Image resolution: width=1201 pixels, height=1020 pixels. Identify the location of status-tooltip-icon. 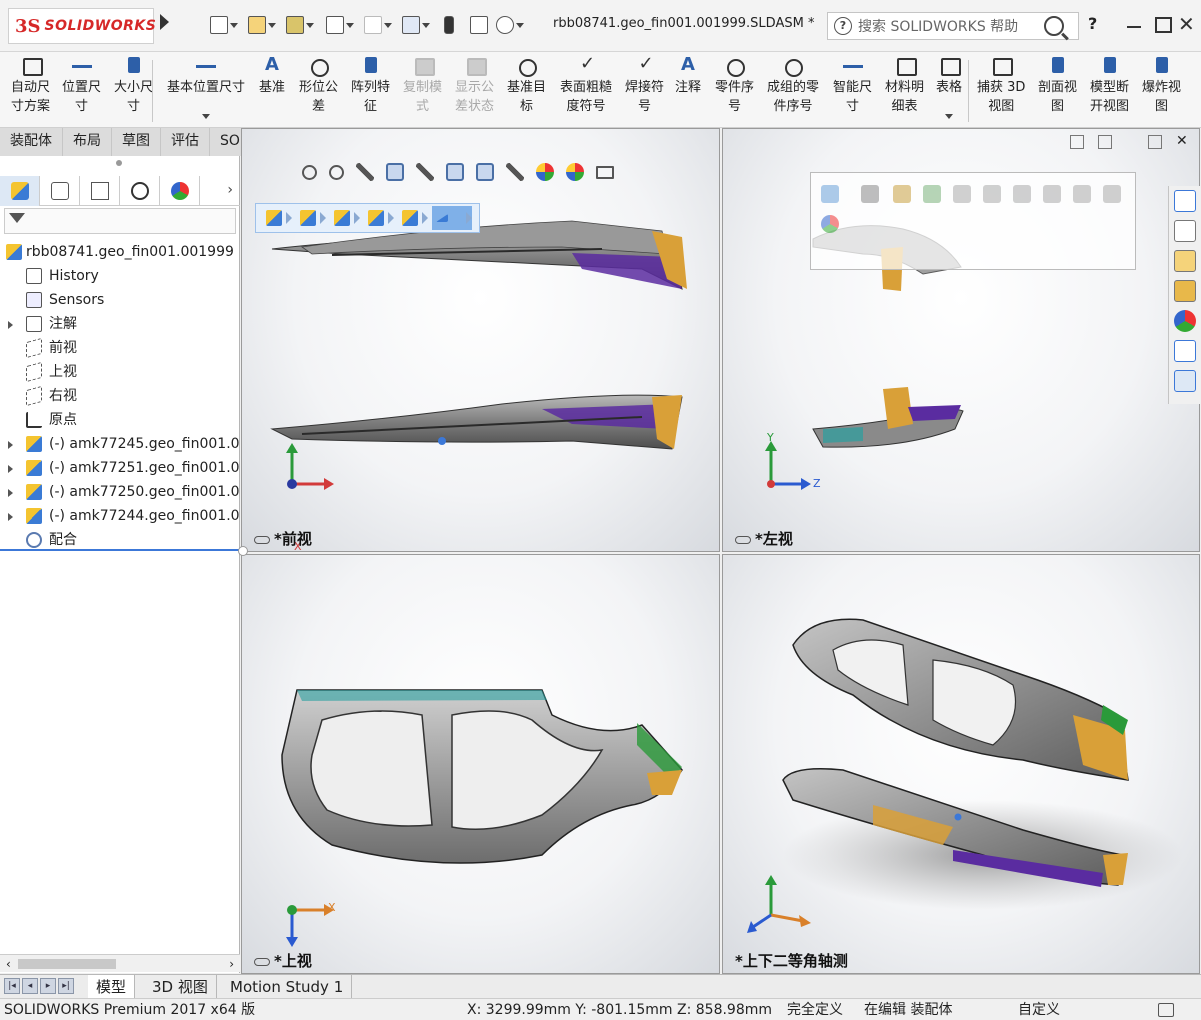
(1166, 1010).